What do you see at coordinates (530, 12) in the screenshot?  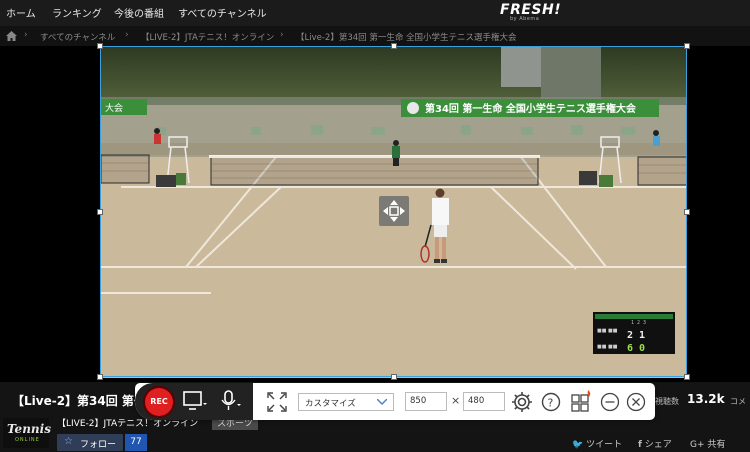 I see `fresh-logo: FRESH! by Abema` at bounding box center [530, 12].